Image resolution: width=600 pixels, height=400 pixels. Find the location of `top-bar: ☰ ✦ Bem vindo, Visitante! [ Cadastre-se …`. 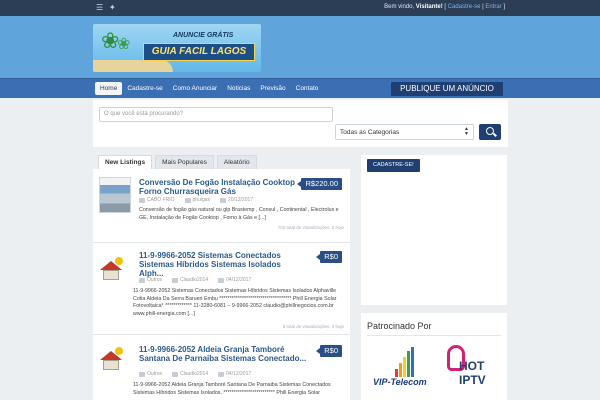

top-bar: ☰ ✦ Bem vindo, Visitante! [ Cadastre-se … is located at coordinates (300, 8).